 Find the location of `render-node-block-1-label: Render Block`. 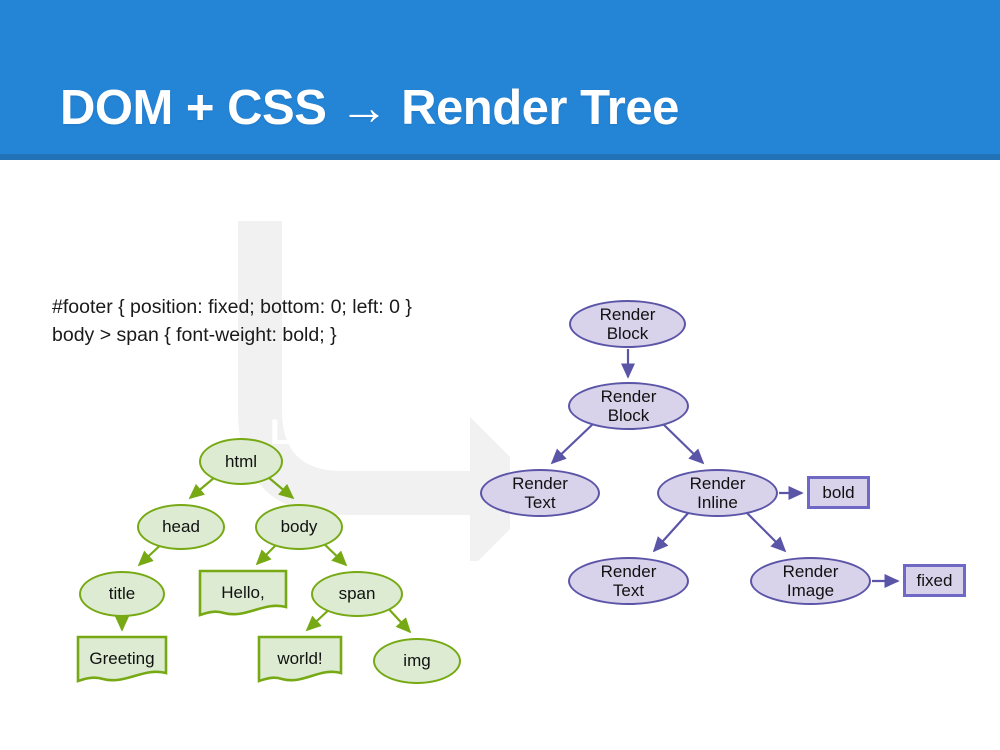

render-node-block-1-label: Render Block is located at coordinates (627, 323).